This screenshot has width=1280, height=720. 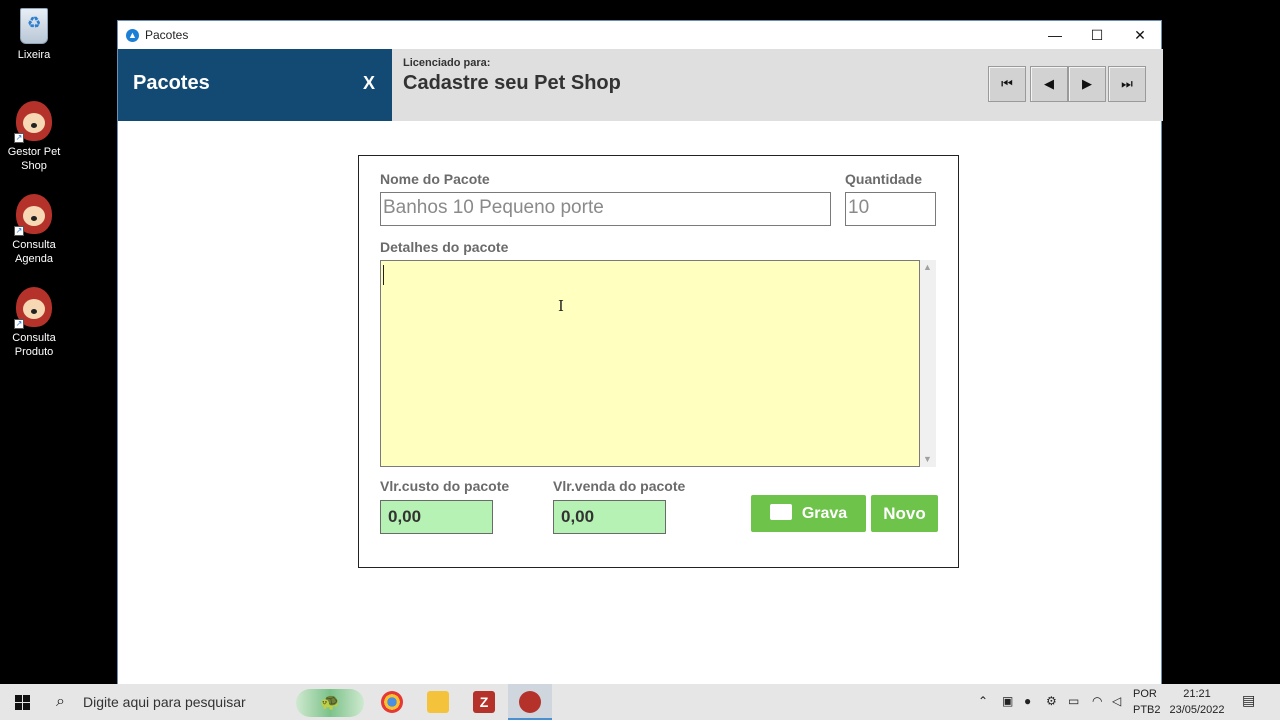 I want to click on save-button: Grava, so click(x=808, y=513).